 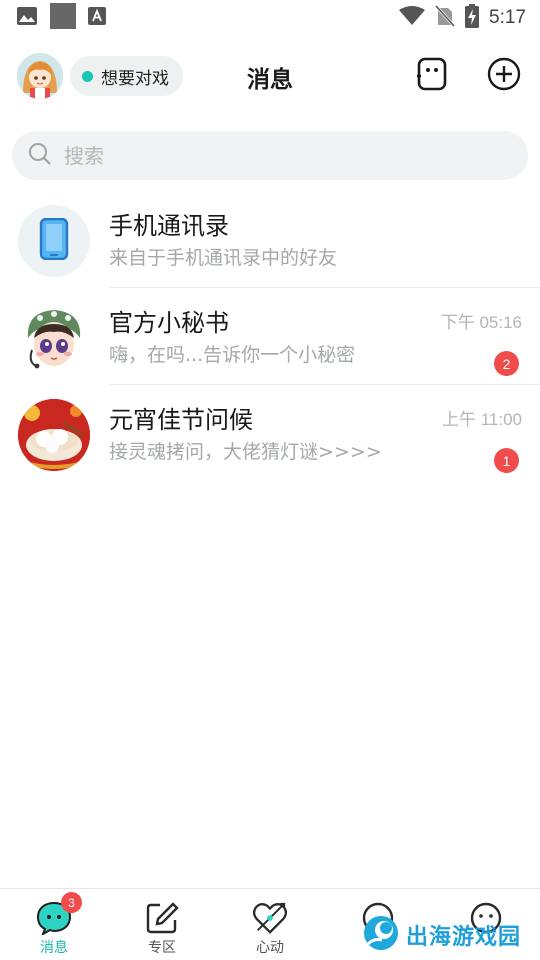 I want to click on conversation-preview: 接灵魂拷问，大佬猜灯谜>>>>, so click(x=245, y=452).